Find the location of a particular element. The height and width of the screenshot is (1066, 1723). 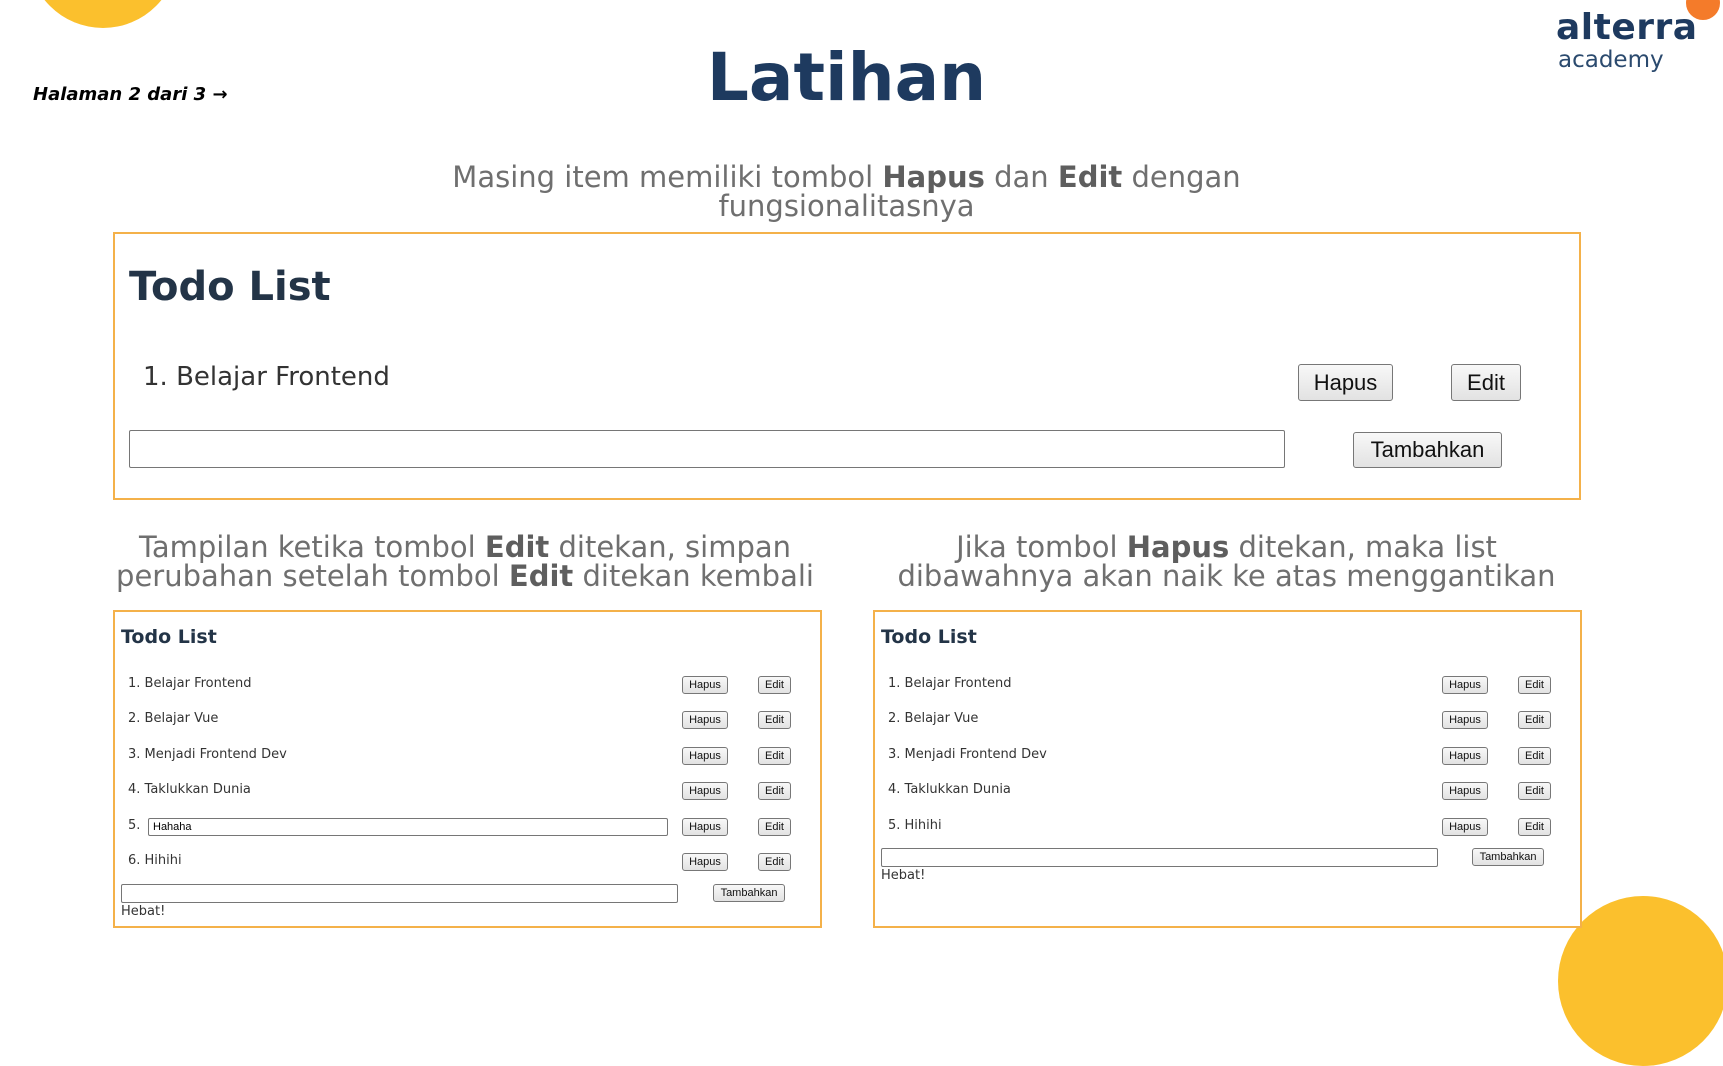

caption-text: dan is located at coordinates (1021, 177).